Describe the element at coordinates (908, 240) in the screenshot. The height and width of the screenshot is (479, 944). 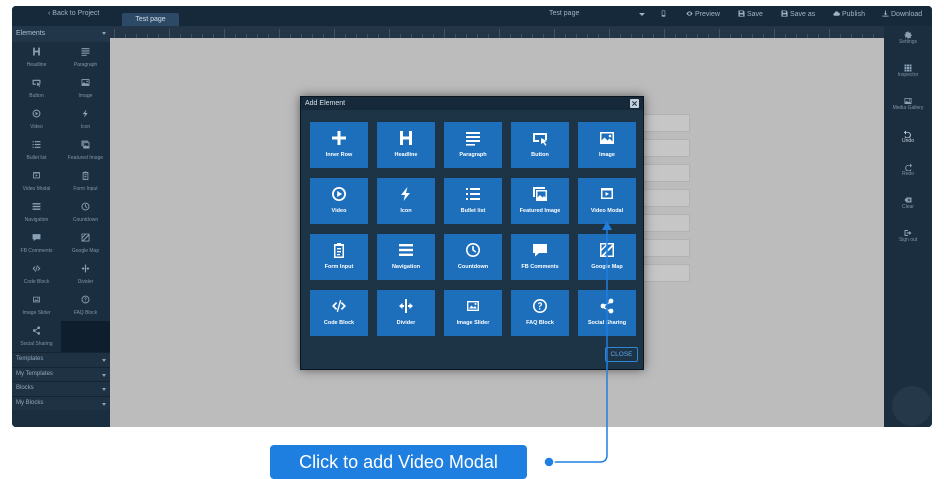
I see `right-sidebar-label: Sign out` at that location.